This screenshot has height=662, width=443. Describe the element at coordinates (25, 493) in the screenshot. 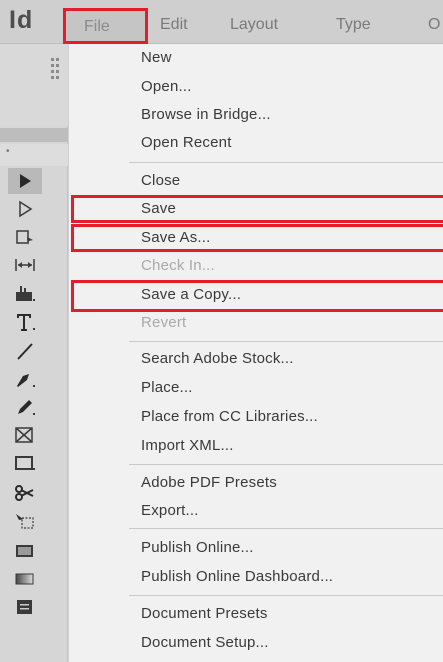

I see `scissors-tool-icon` at that location.